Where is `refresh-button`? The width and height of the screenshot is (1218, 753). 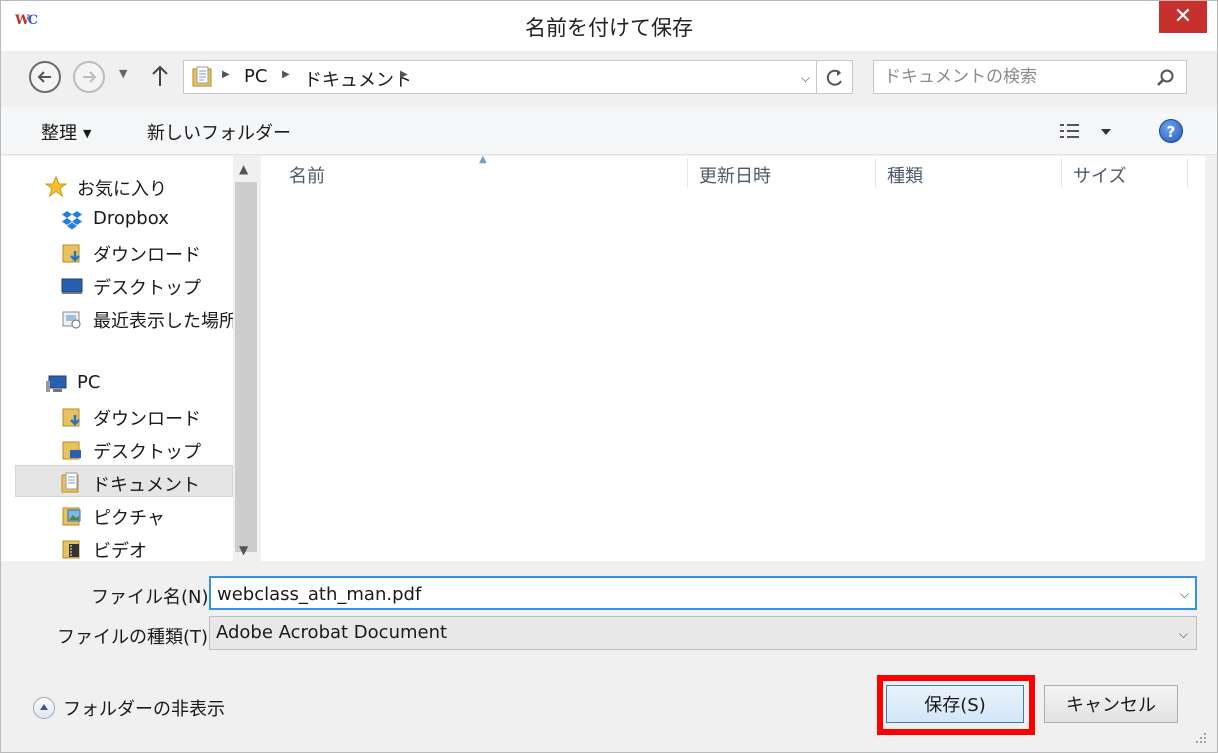 refresh-button is located at coordinates (835, 77).